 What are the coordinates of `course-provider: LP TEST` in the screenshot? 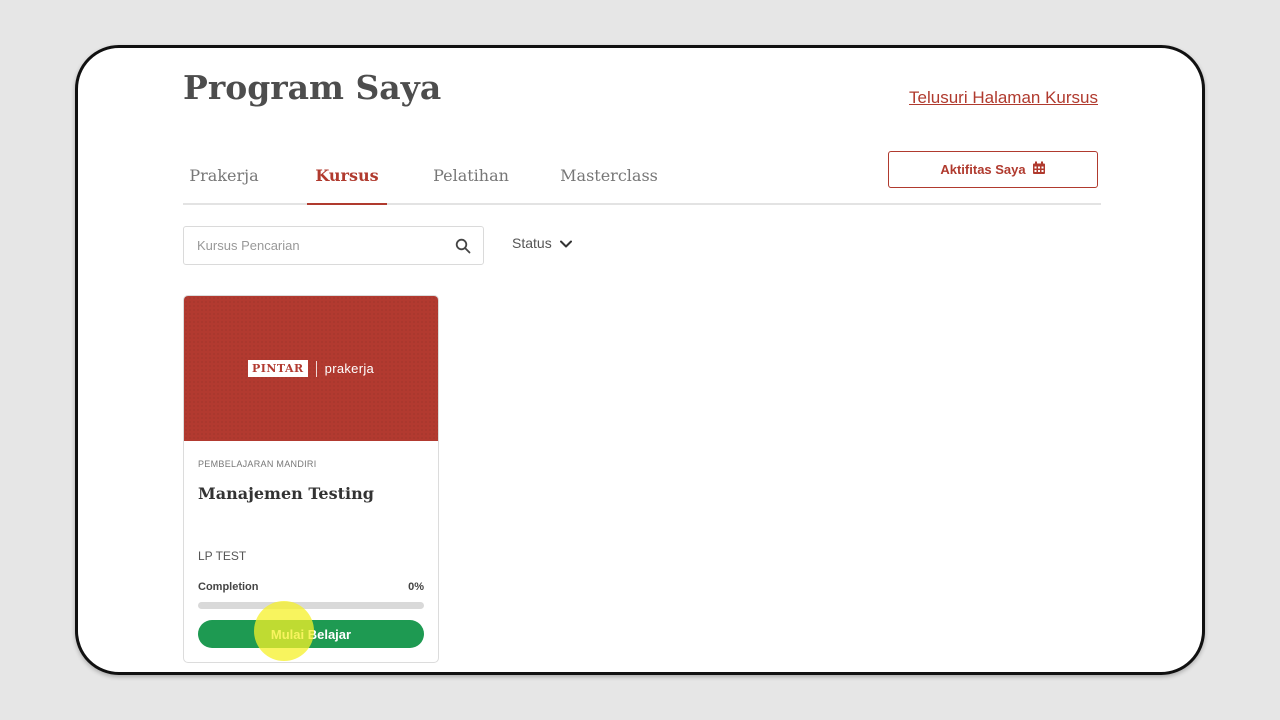 It's located at (222, 556).